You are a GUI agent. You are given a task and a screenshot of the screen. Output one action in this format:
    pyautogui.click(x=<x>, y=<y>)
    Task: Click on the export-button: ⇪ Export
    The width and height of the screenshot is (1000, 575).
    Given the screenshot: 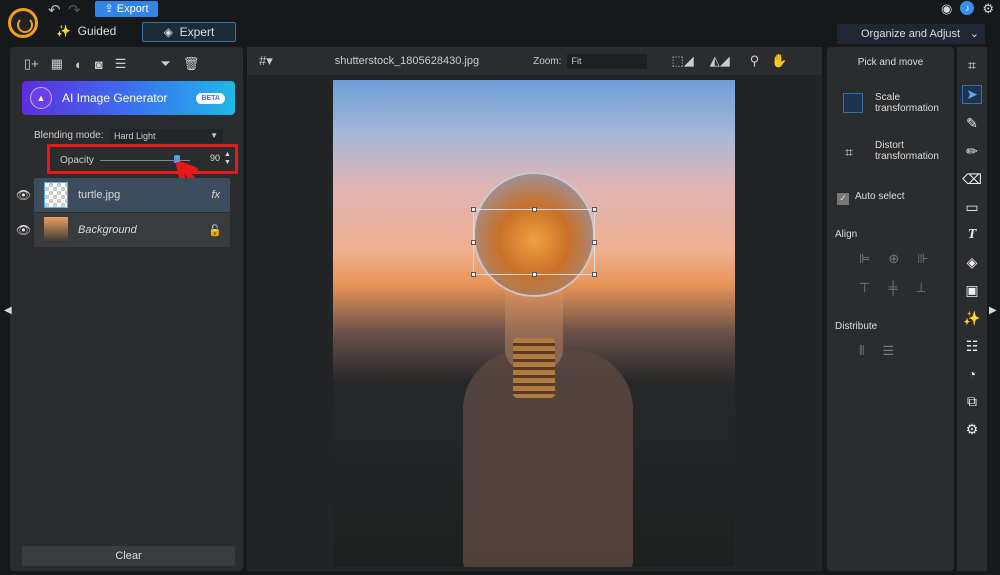 What is the action you would take?
    pyautogui.click(x=126, y=9)
    